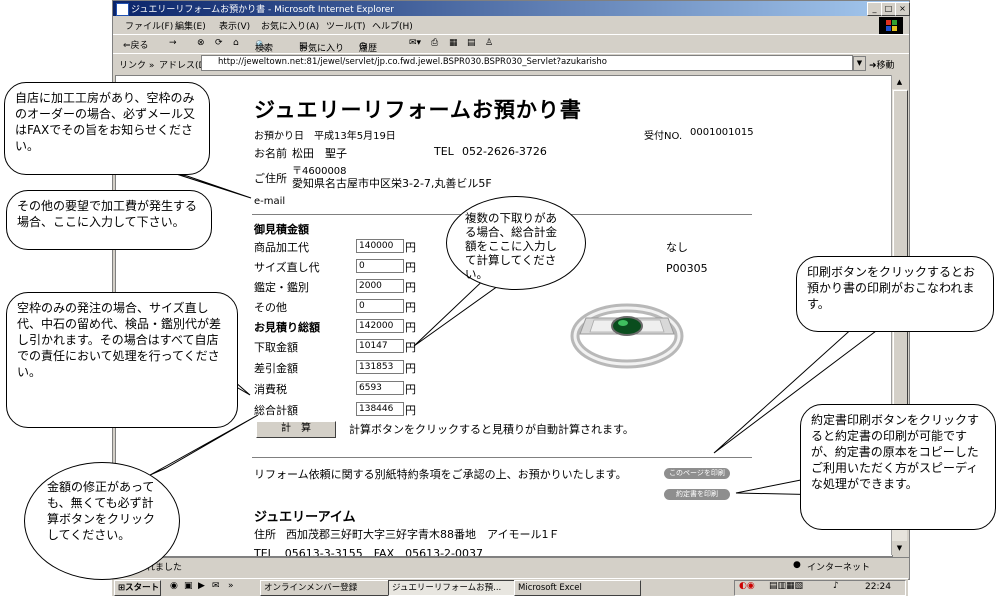 The width and height of the screenshot is (1006, 596). I want to click on go-button: ➜移動, so click(882, 64).